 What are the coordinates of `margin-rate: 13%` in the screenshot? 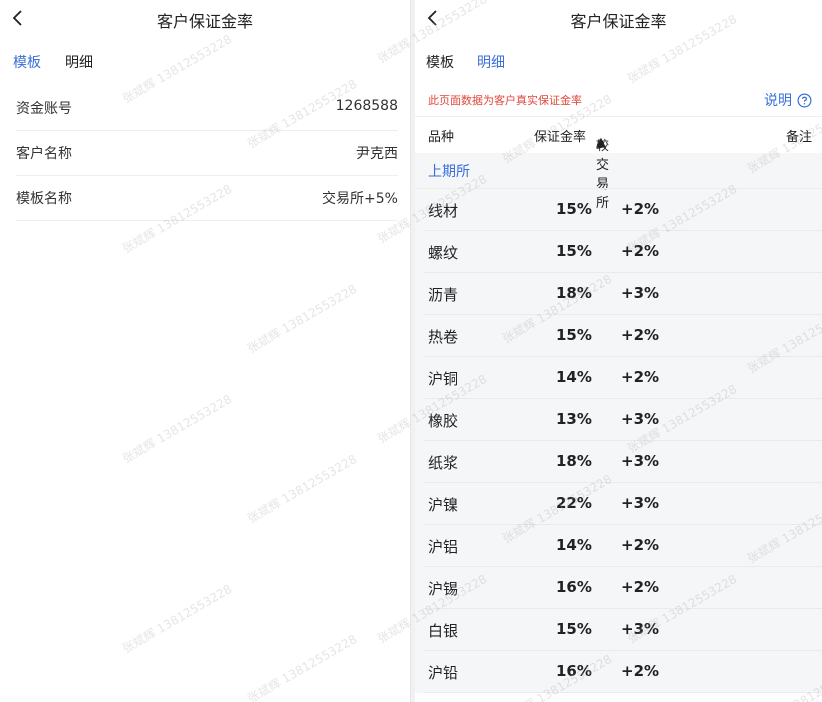 It's located at (574, 419).